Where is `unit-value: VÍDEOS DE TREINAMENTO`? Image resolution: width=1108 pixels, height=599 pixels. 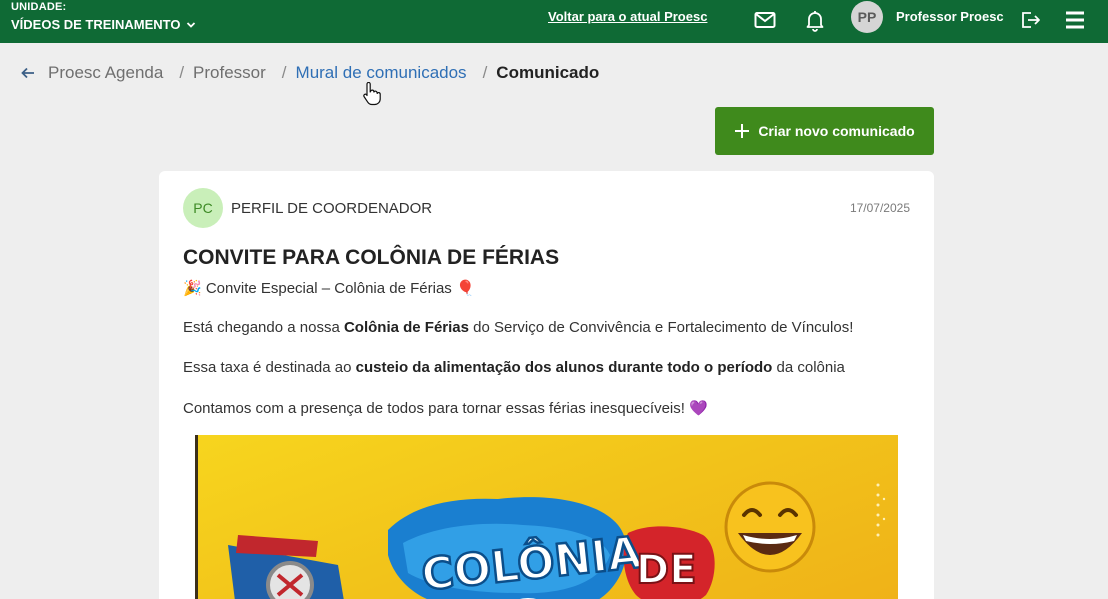 unit-value: VÍDEOS DE TREINAMENTO is located at coordinates (103, 25).